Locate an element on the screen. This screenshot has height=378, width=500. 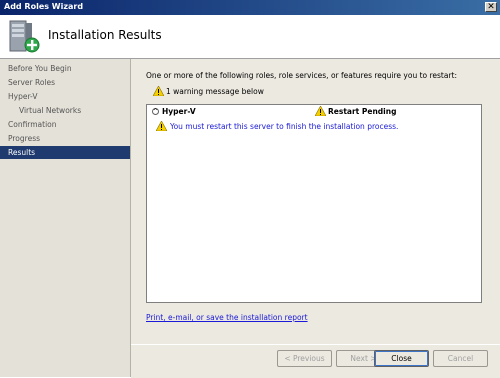
close-window-button: ✕ is located at coordinates (491, 7).